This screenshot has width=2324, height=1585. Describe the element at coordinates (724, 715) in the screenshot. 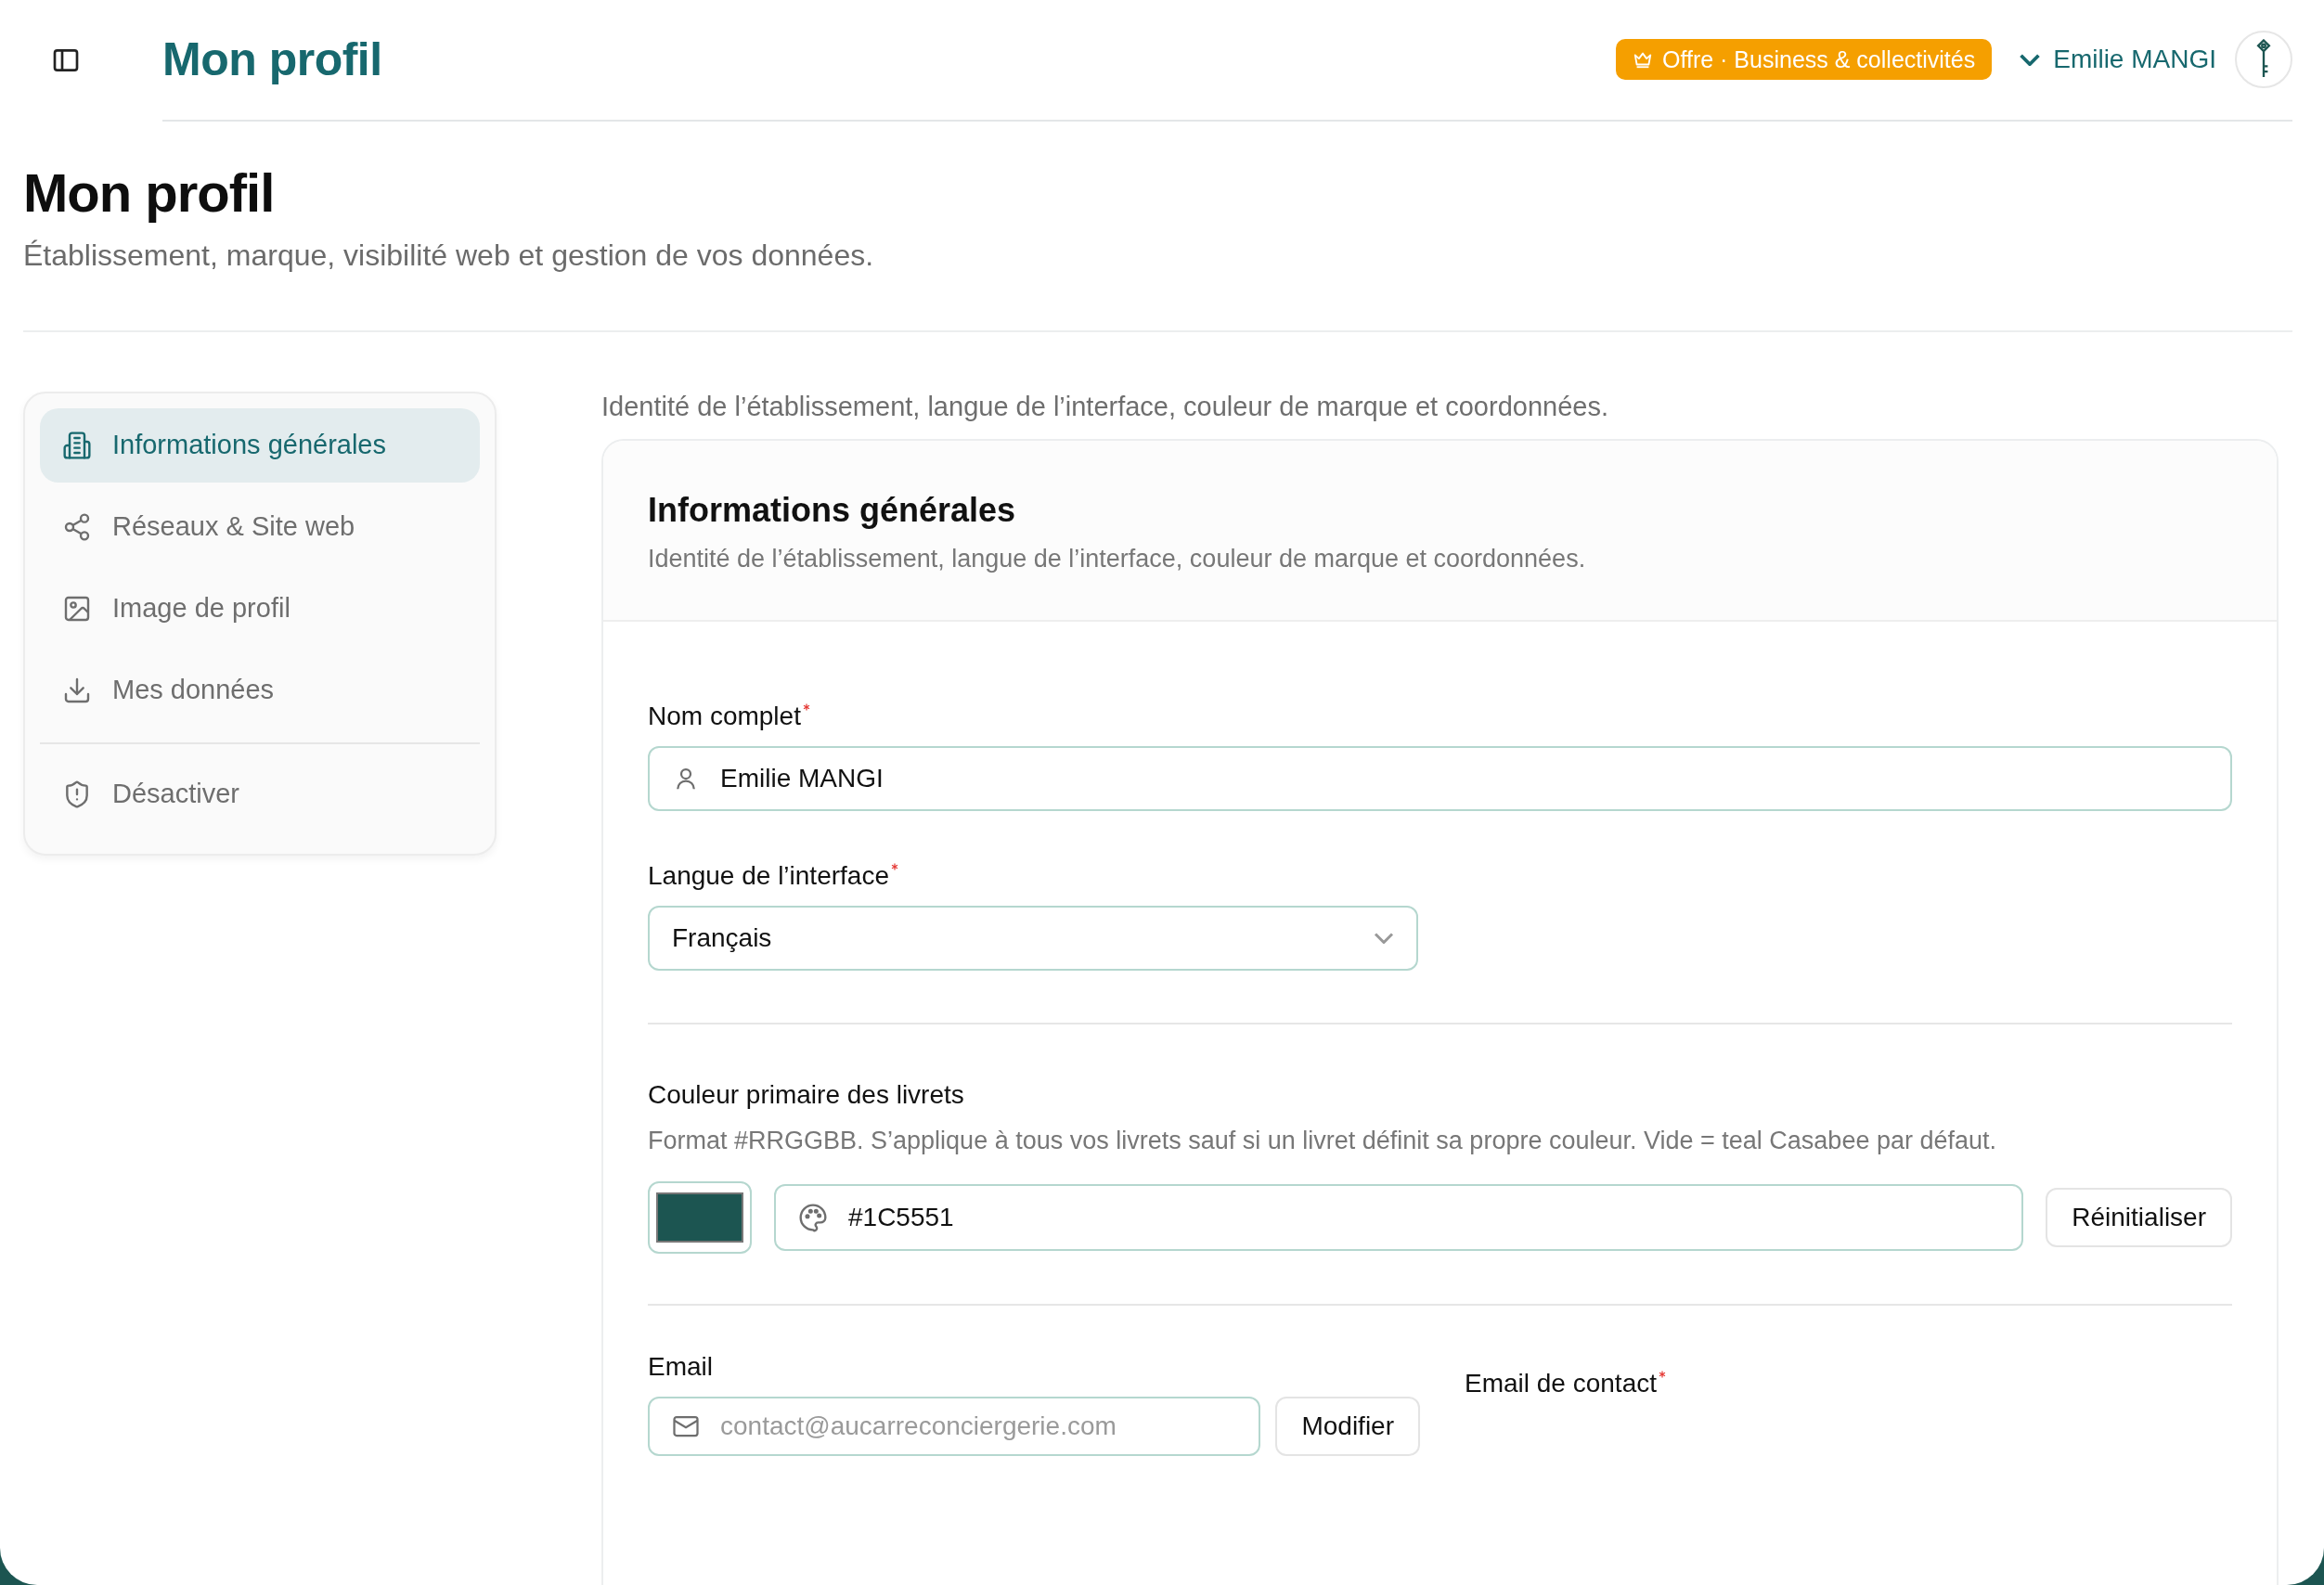

I see `field-label: Nom complet` at that location.